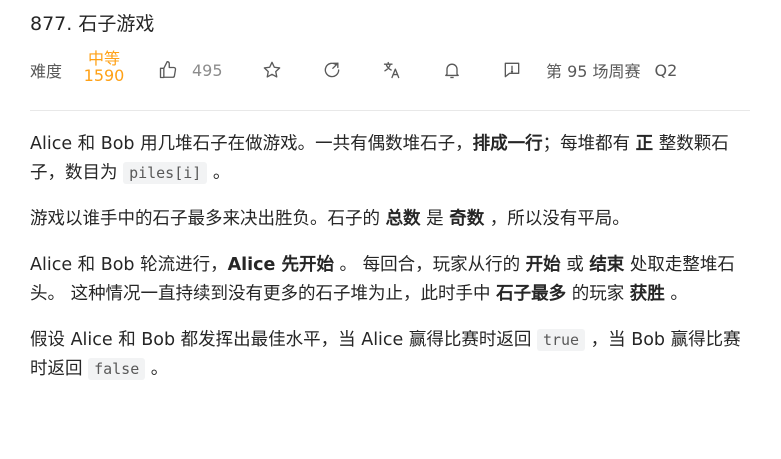 The image size is (781, 459). I want to click on difficulty-badge: 中等 1590, so click(104, 67).